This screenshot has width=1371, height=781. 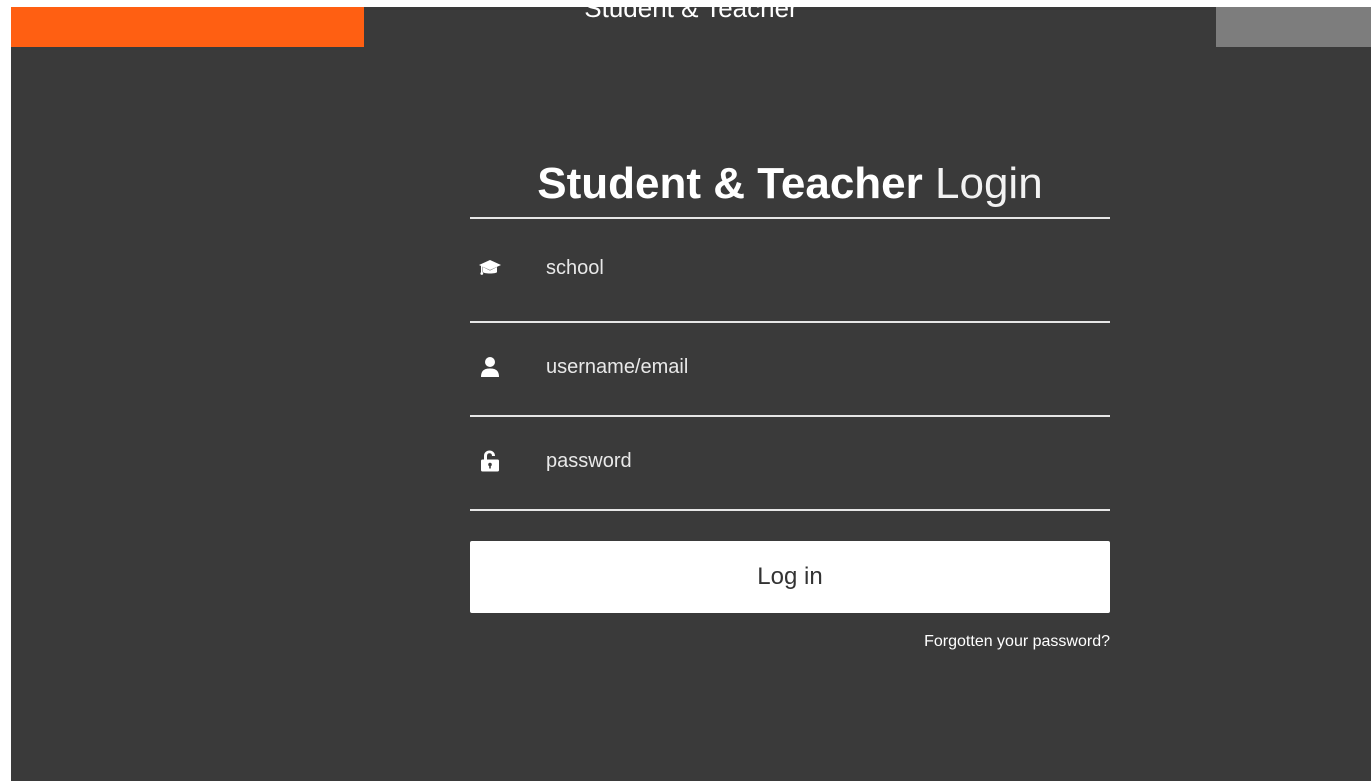 I want to click on login-heading-light: Login, so click(x=989, y=183).